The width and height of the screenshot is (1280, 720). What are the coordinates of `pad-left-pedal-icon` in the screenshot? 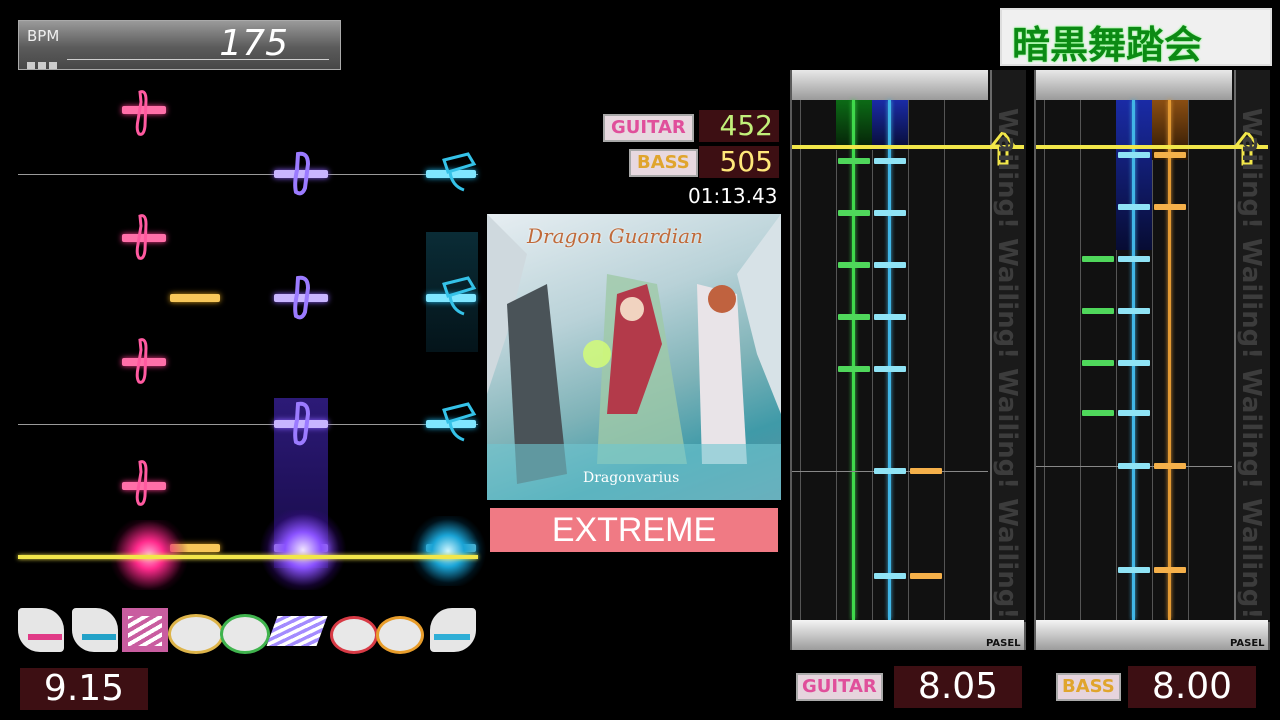 It's located at (145, 630).